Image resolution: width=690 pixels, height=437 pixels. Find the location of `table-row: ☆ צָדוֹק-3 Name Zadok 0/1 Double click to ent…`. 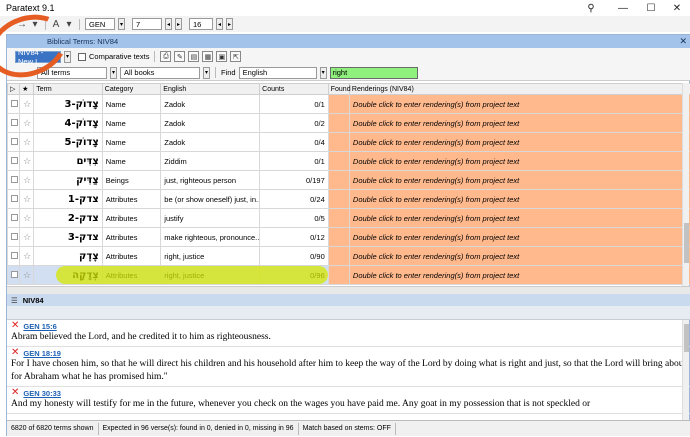

table-row: ☆ צָדוֹק-3 Name Zadok 0/1 Double click to ent… is located at coordinates (348, 104).